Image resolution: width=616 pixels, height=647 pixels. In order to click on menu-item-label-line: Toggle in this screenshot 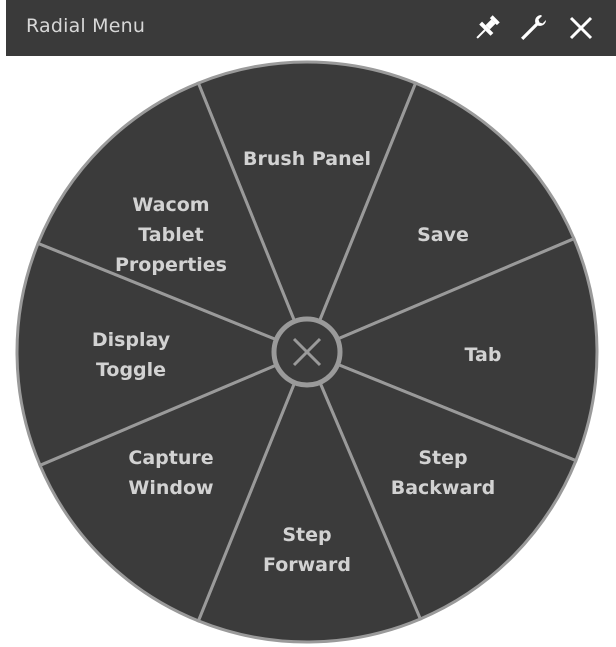, I will do `click(131, 370)`.